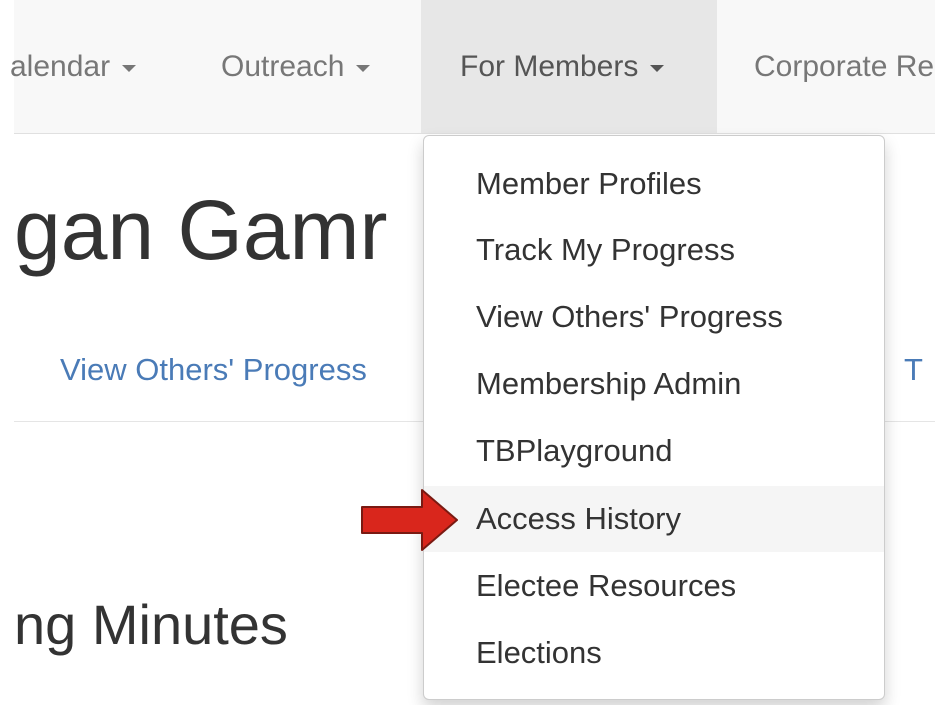  I want to click on menu-item-elections: Elections, so click(654, 653).